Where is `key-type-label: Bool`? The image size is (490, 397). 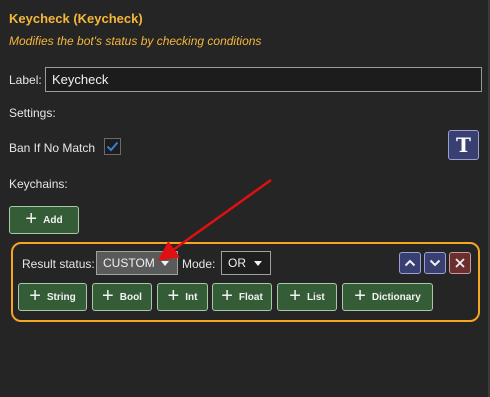
key-type-label: Bool is located at coordinates (130, 297).